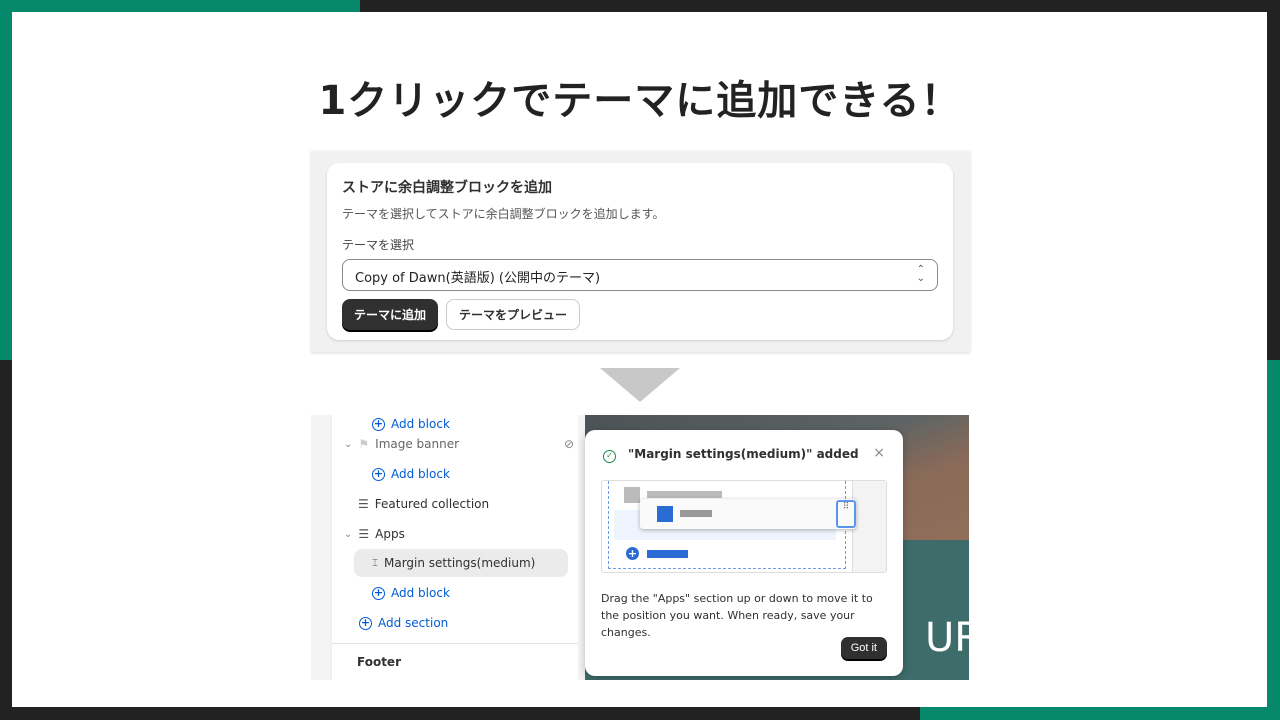 The image size is (1280, 720). I want to click on add-to-theme-button: テーマに追加, so click(390, 314).